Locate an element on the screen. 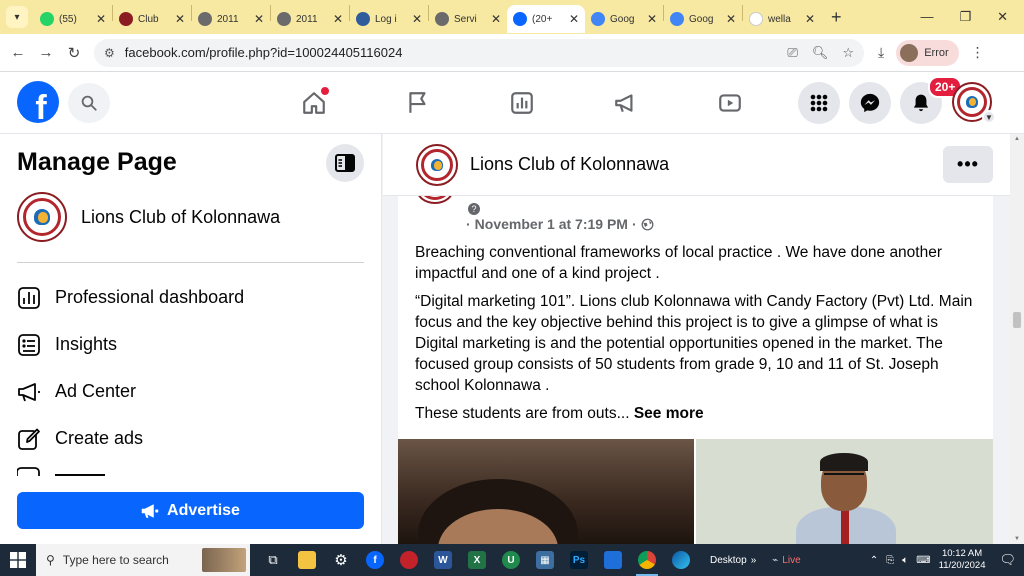 The image size is (1024, 576). search-icon is located at coordinates (89, 103).